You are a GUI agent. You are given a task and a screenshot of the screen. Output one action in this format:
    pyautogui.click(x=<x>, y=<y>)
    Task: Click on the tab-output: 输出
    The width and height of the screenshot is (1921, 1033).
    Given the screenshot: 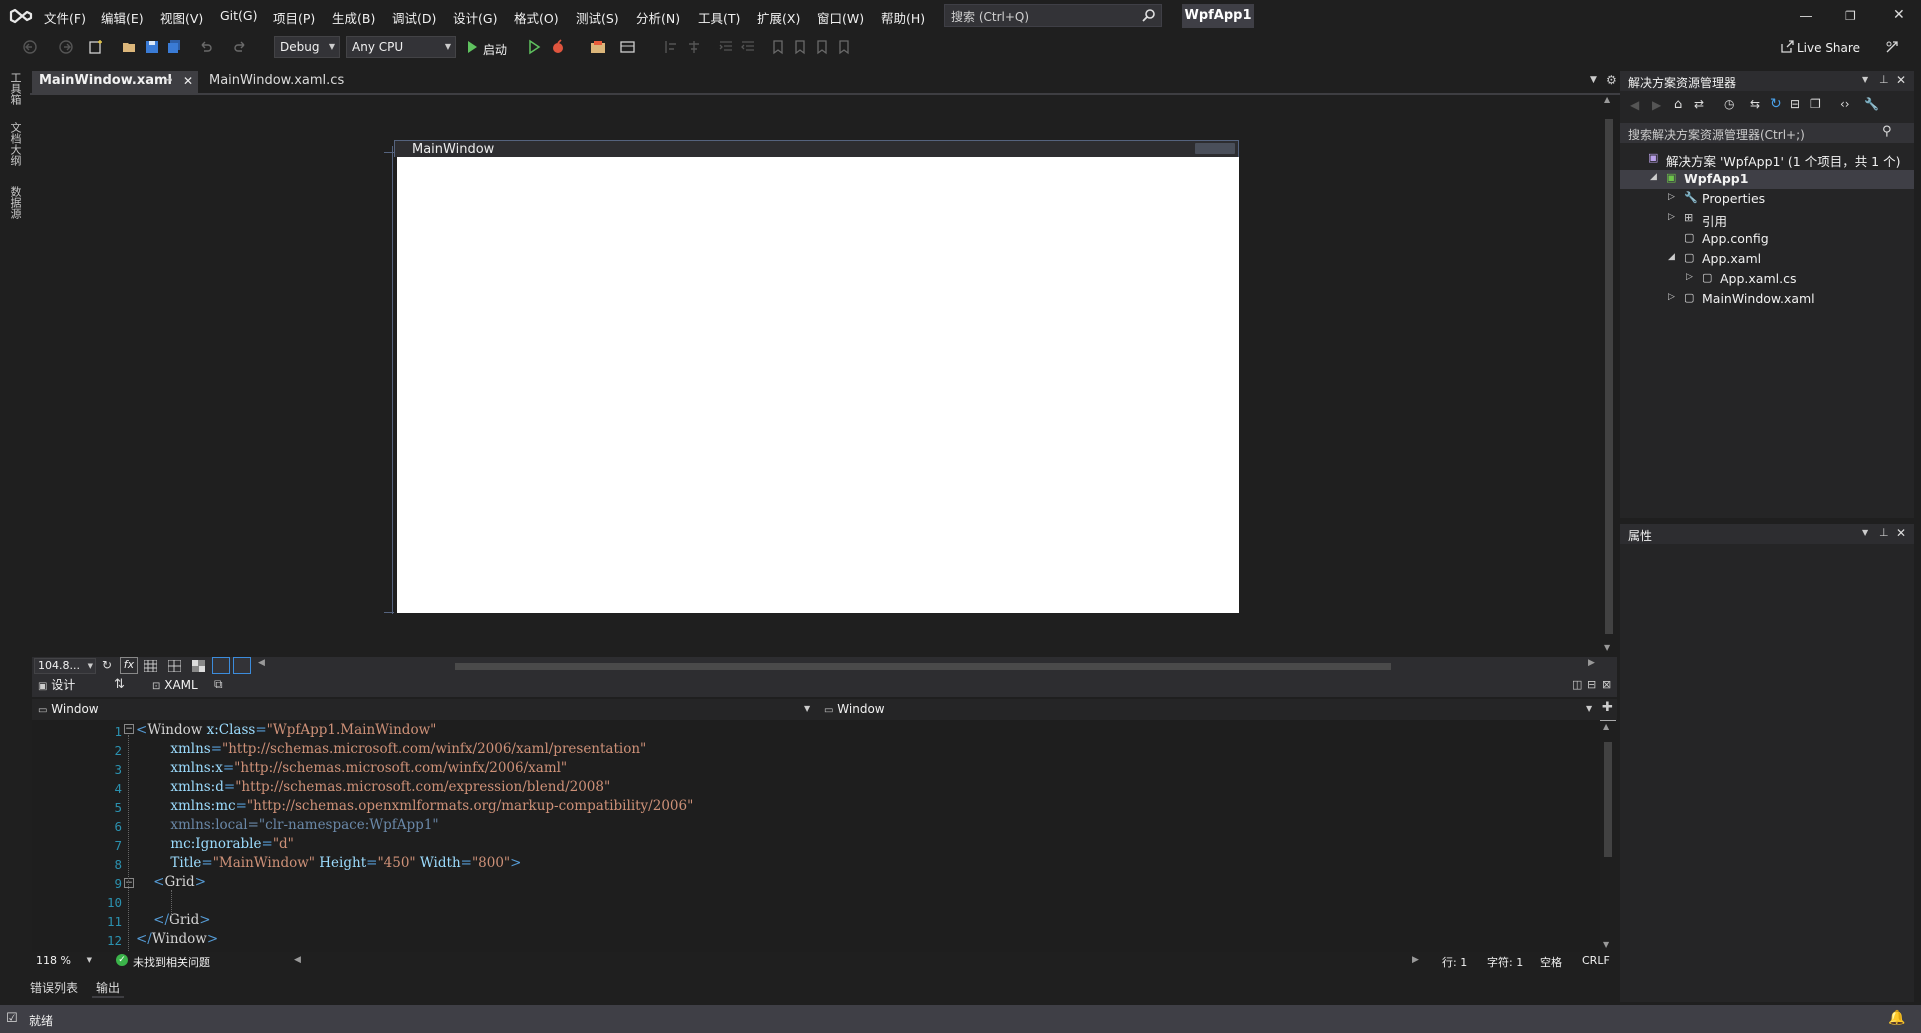 What is the action you would take?
    pyautogui.click(x=108, y=988)
    